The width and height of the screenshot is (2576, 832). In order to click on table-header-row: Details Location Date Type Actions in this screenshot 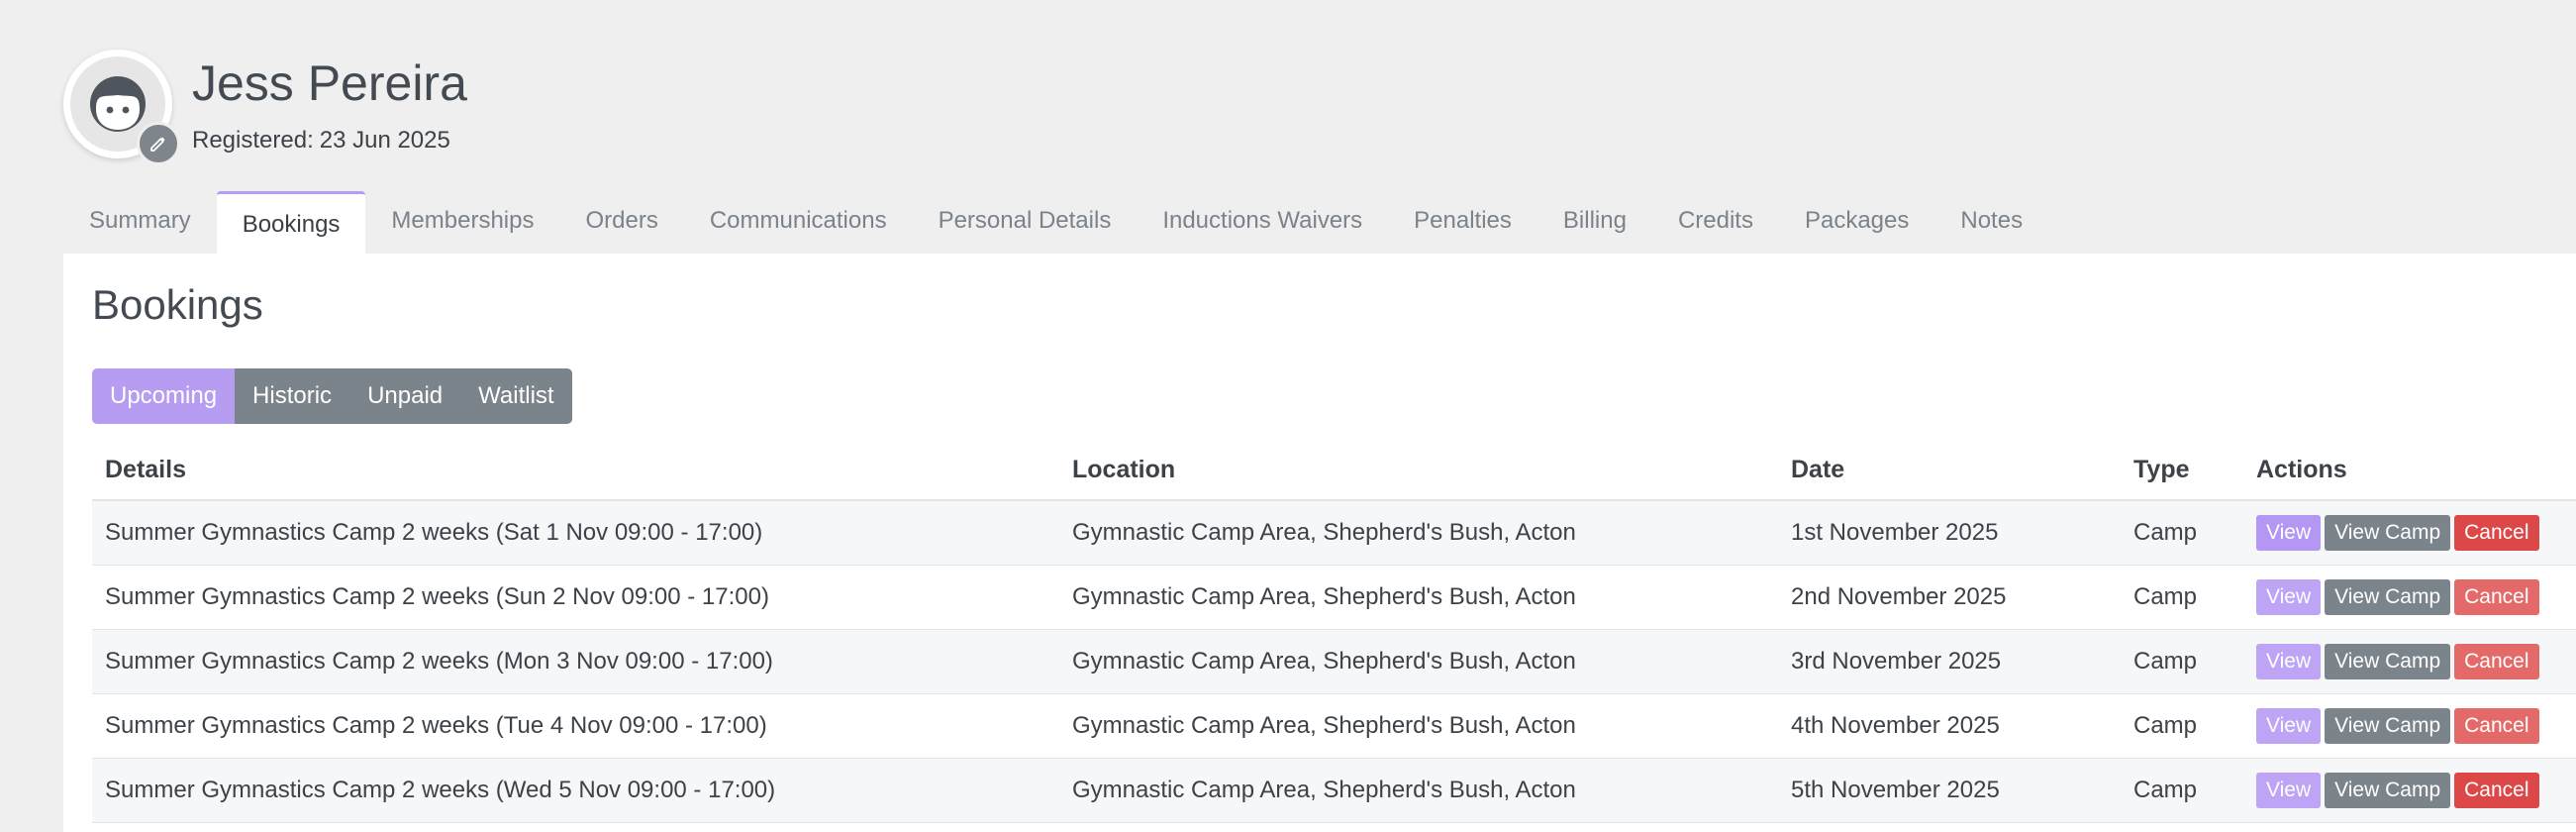, I will do `click(1334, 470)`.